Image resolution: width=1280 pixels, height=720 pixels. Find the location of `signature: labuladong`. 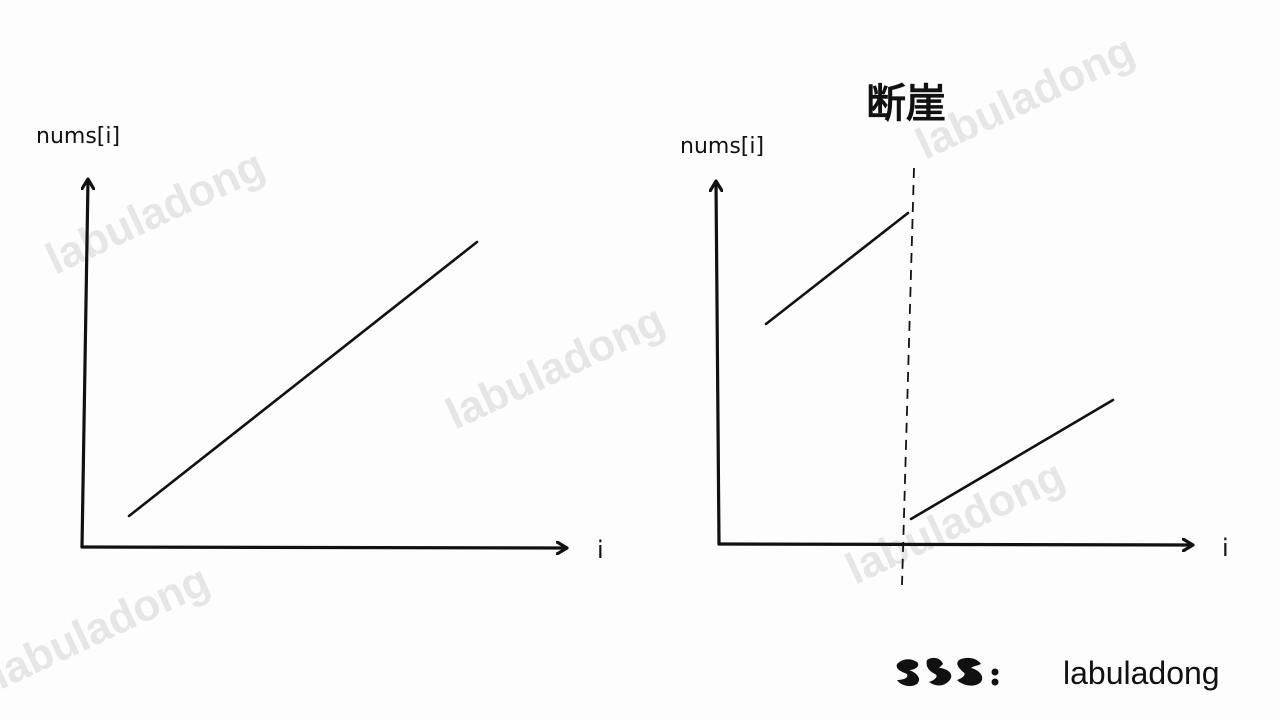

signature: labuladong is located at coordinates (1058, 673).